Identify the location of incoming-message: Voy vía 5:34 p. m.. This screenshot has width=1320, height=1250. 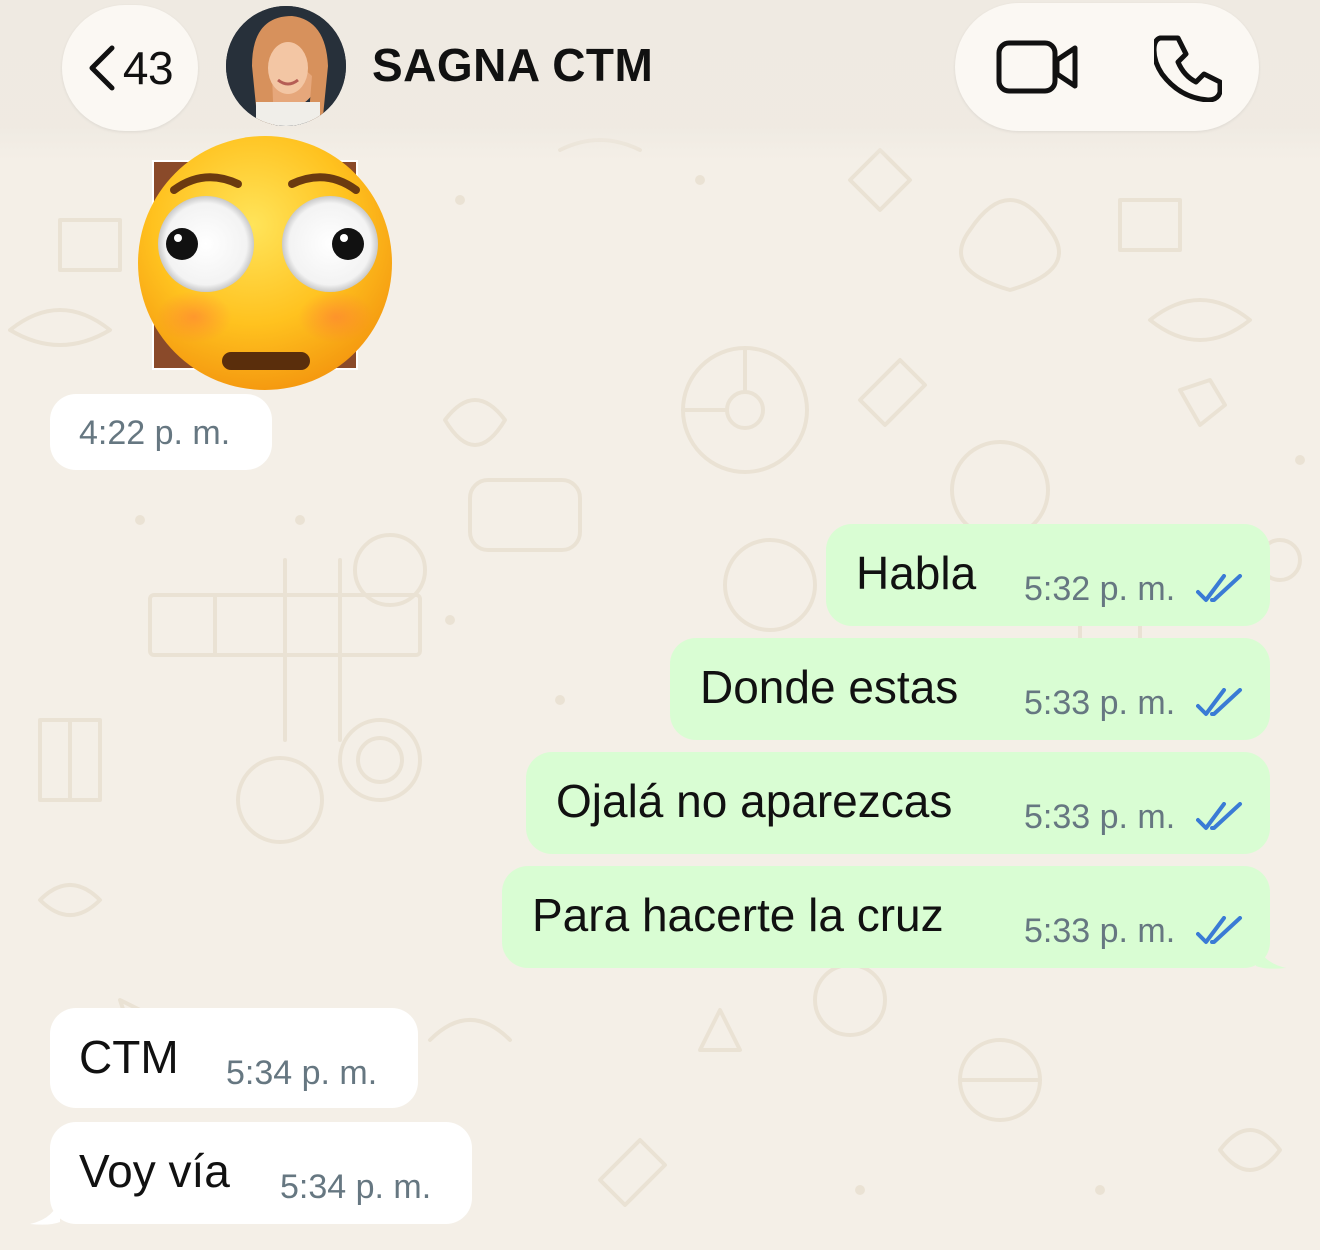
(261, 1173).